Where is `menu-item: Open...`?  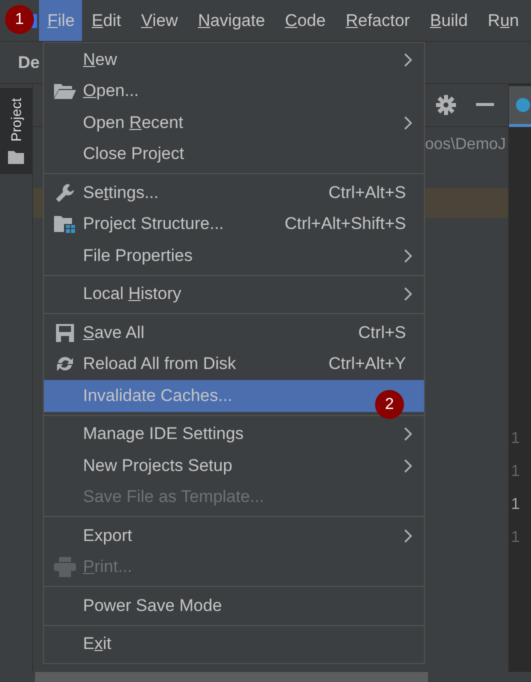
menu-item: Open... is located at coordinates (234, 91).